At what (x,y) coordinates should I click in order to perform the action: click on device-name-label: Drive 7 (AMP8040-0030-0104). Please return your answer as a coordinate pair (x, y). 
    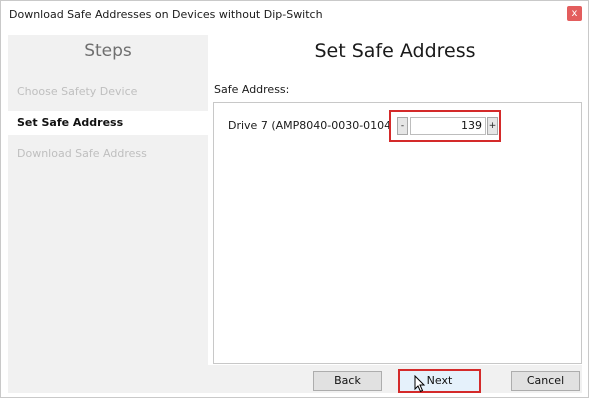
    Looking at the image, I should click on (312, 125).